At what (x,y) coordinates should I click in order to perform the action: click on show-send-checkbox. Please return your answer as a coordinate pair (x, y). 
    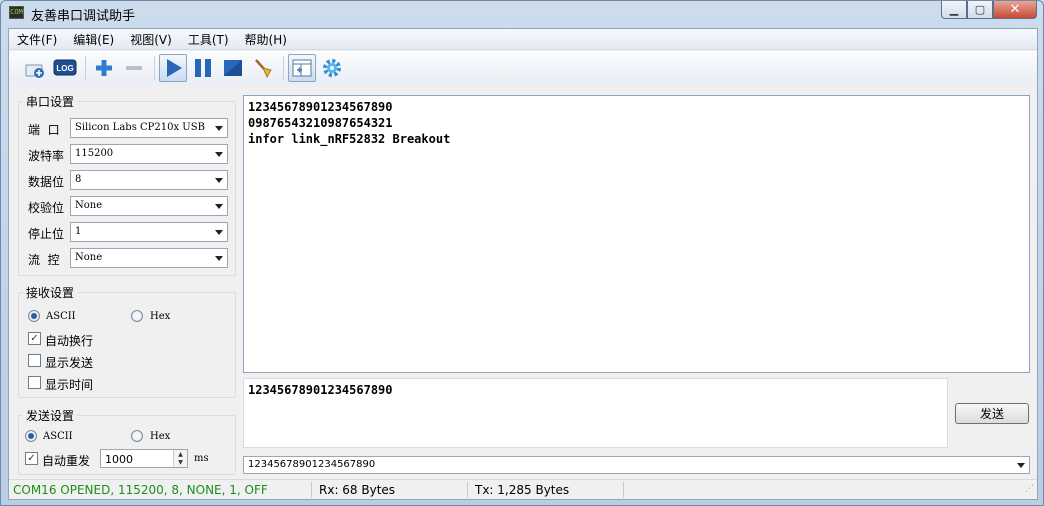
    Looking at the image, I should click on (34, 360).